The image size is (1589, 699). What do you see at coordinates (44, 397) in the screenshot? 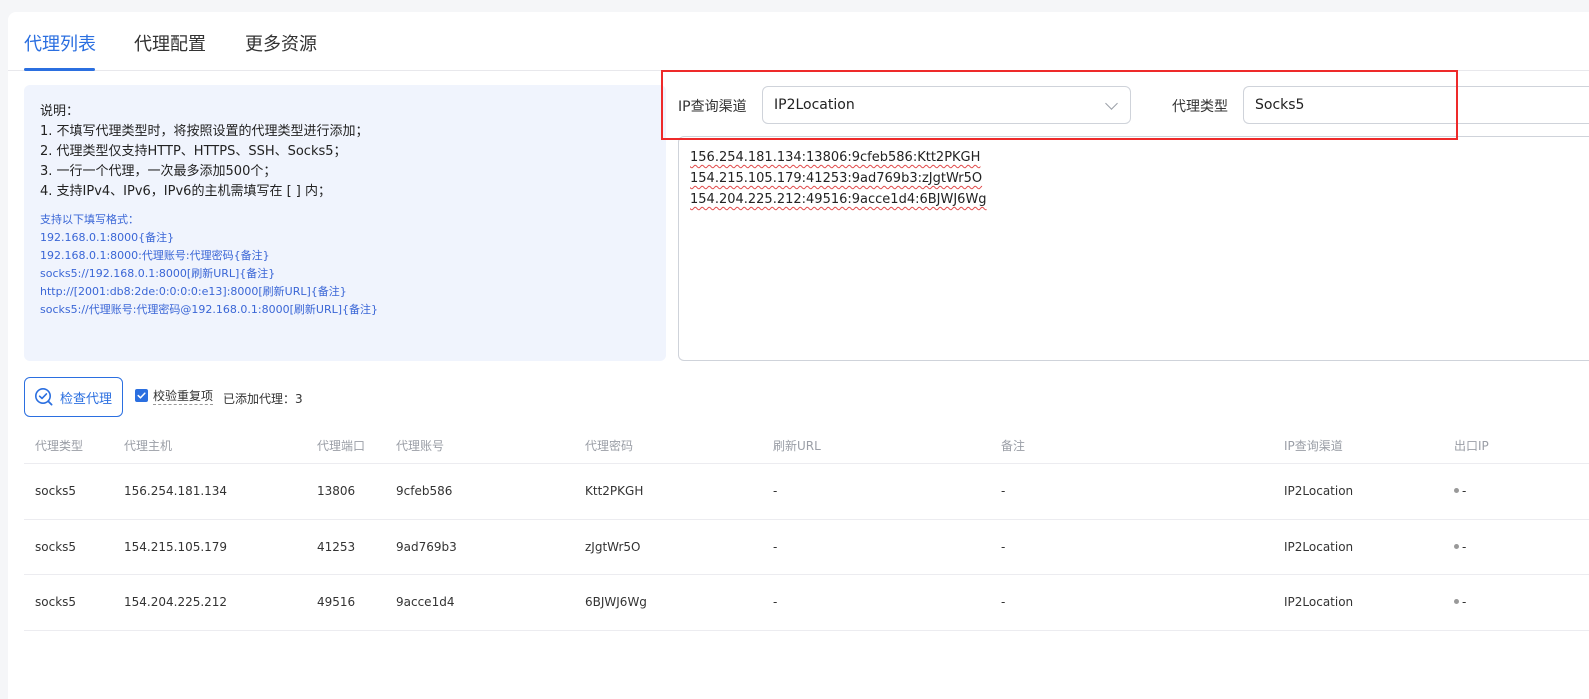
I see `check-search-icon` at bounding box center [44, 397].